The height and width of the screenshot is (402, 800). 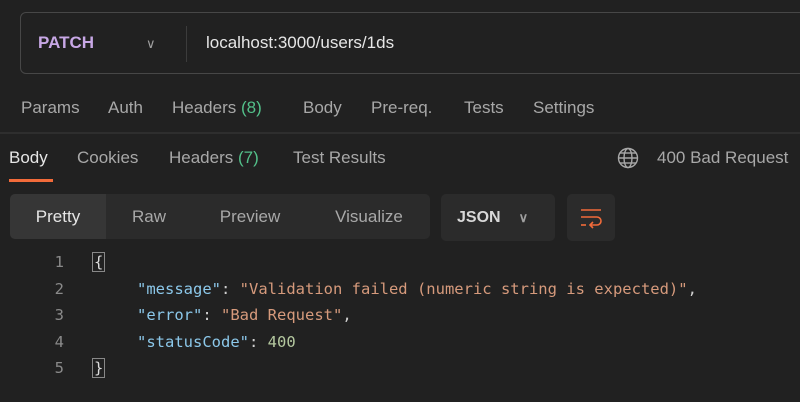 What do you see at coordinates (58, 216) in the screenshot?
I see `view-pretty-button: Pretty` at bounding box center [58, 216].